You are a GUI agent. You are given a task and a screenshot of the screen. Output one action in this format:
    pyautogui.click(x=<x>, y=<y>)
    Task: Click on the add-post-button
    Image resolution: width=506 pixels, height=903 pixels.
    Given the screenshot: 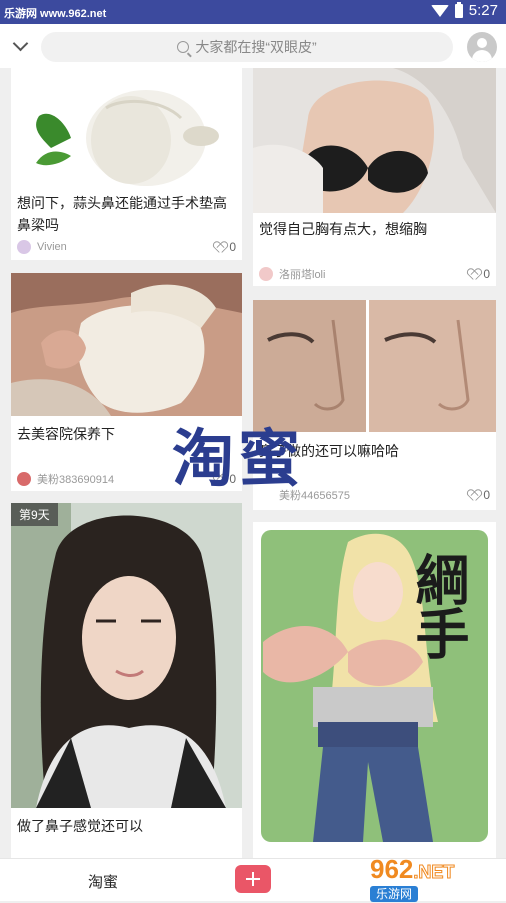 What is the action you would take?
    pyautogui.click(x=253, y=879)
    